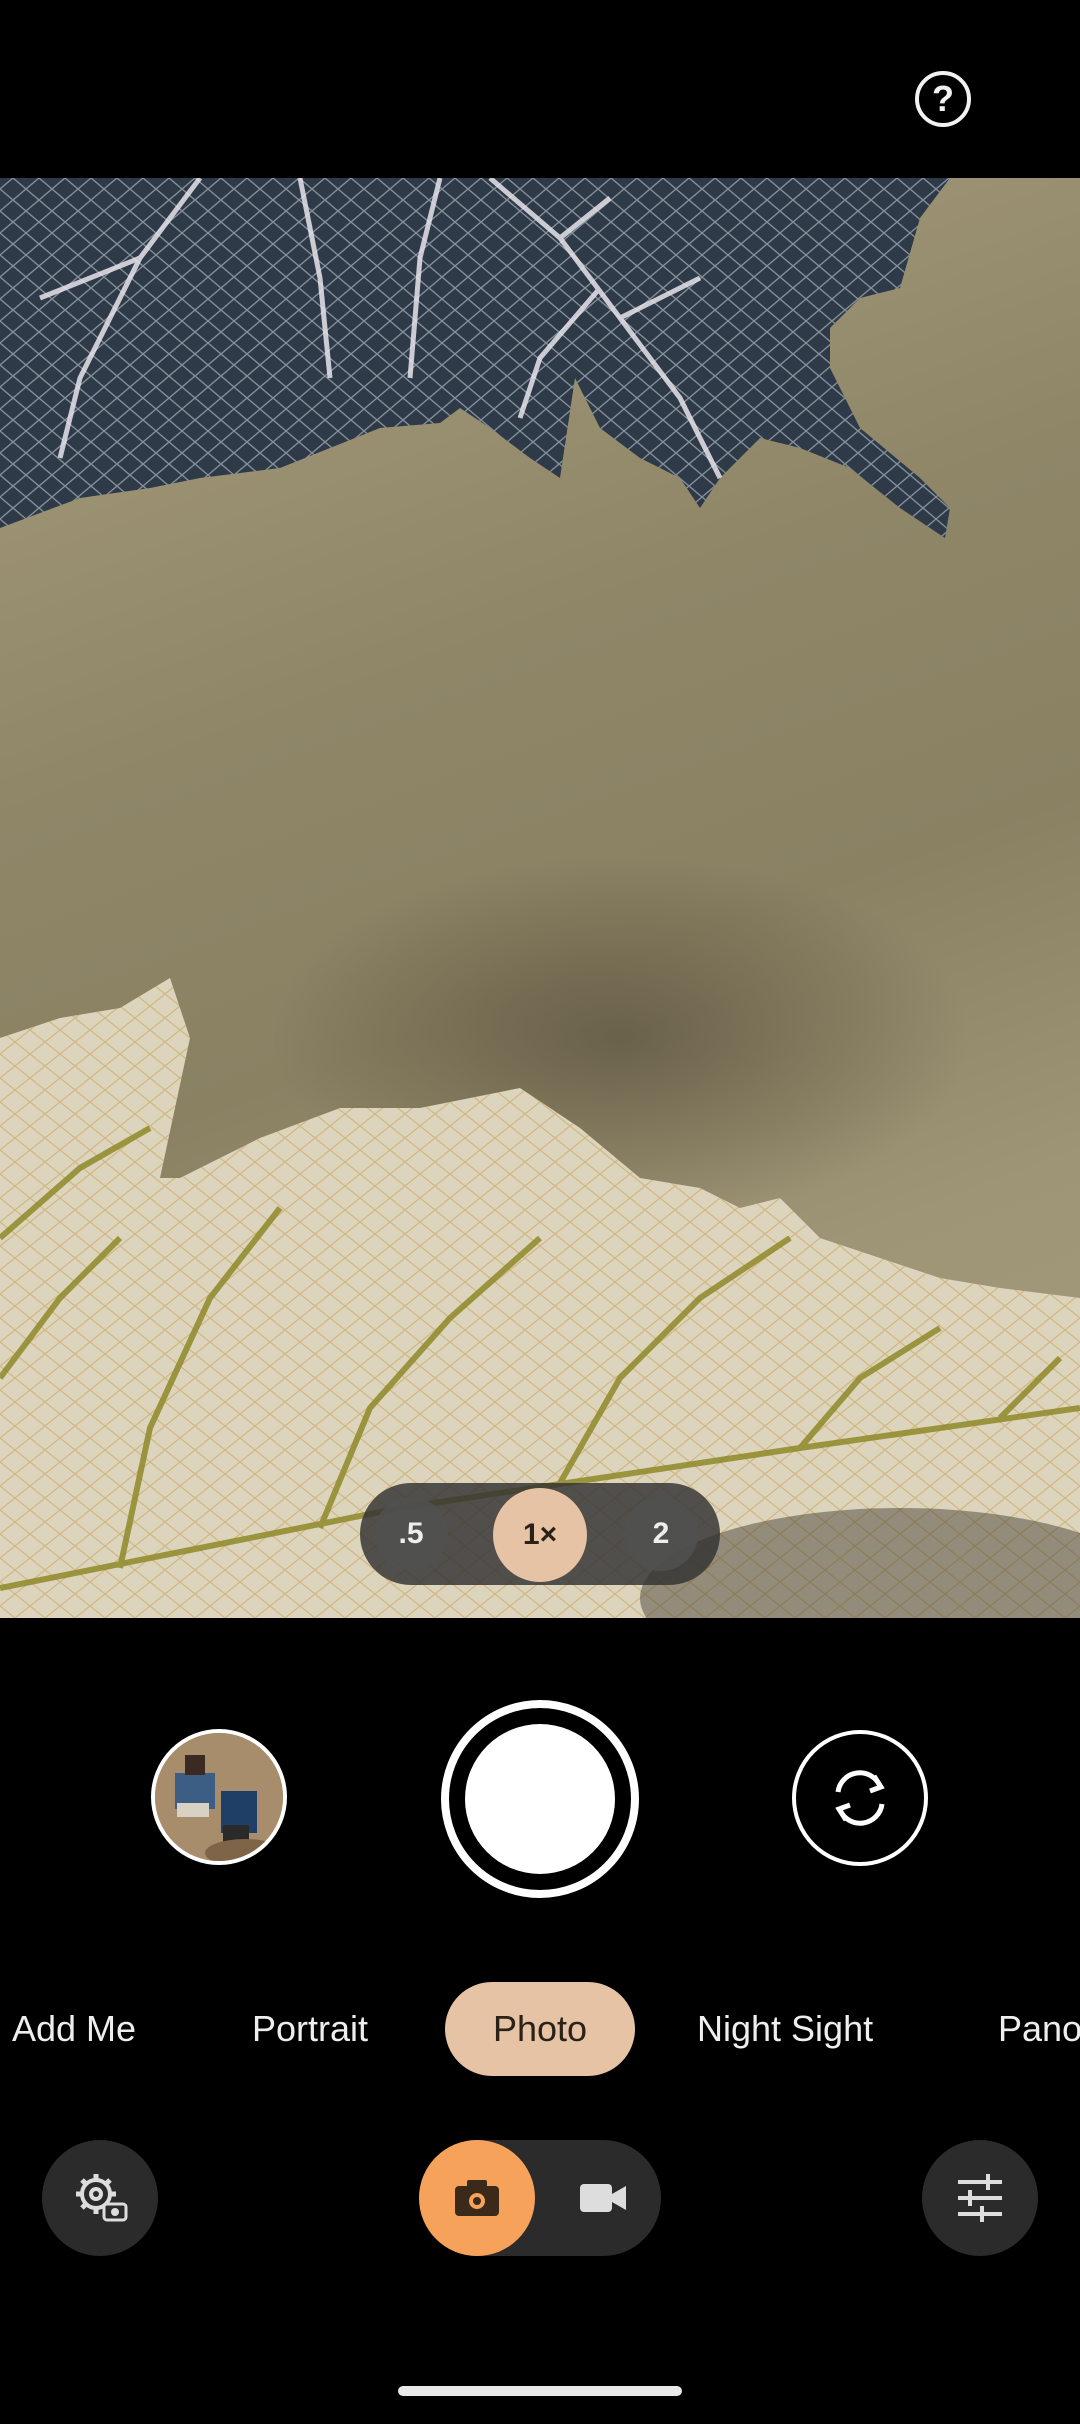  What do you see at coordinates (785, 2029) in the screenshot?
I see `mode-night-sight: Night Sight` at bounding box center [785, 2029].